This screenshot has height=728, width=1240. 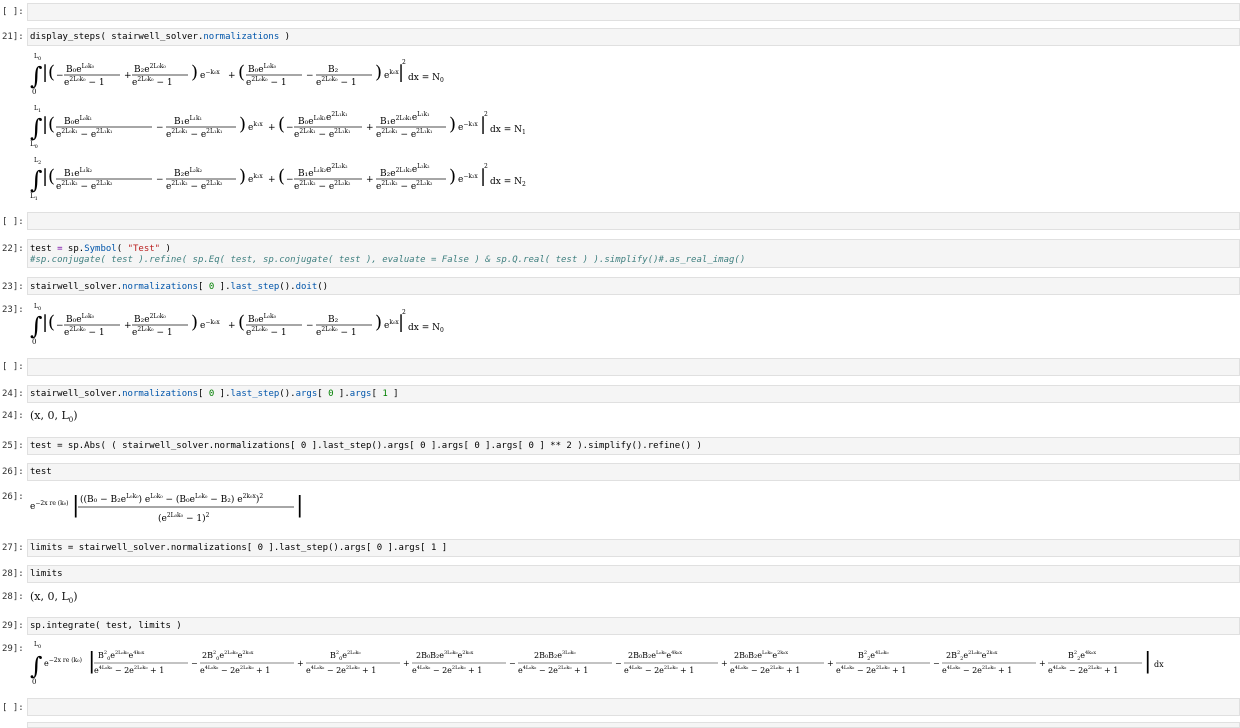 I want to click on empty-code-cell-partial, so click(x=633, y=725).